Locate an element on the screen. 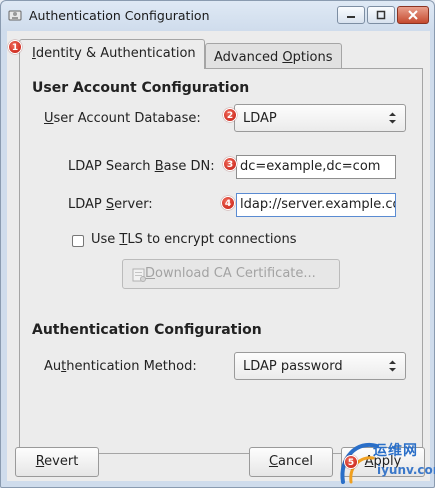  tab-identity-authentication: Identity & Authentication is located at coordinates (112, 54).